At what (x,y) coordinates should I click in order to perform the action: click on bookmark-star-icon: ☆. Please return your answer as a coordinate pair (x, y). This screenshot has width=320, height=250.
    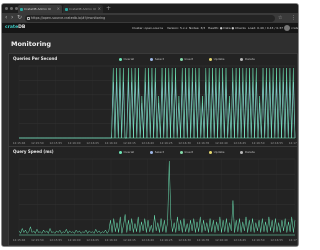
    Looking at the image, I should click on (280, 18).